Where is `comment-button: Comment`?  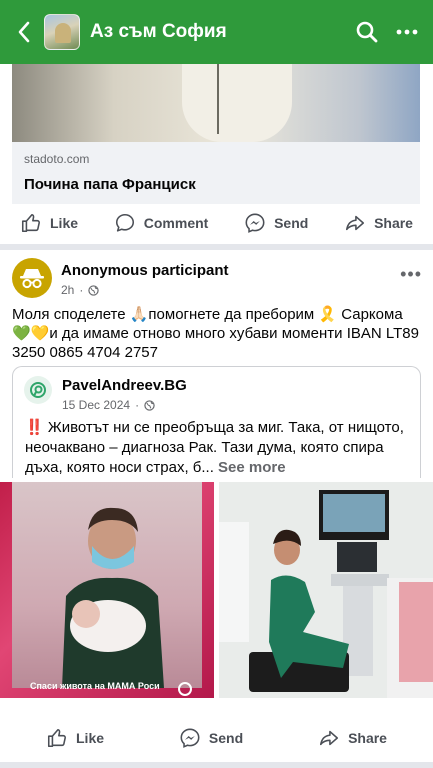
comment-button: Comment is located at coordinates (161, 223).